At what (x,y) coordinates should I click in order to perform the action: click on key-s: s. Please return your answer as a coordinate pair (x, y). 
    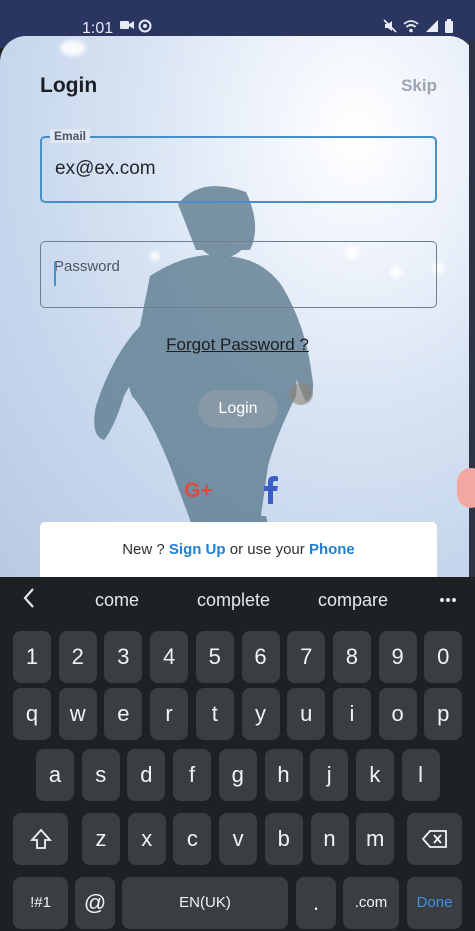
    Looking at the image, I should click on (100, 775).